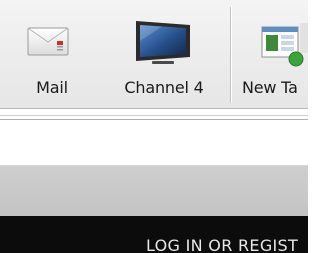 This screenshot has width=320, height=253. Describe the element at coordinates (163, 42) in the screenshot. I see `monitor-icon` at that location.